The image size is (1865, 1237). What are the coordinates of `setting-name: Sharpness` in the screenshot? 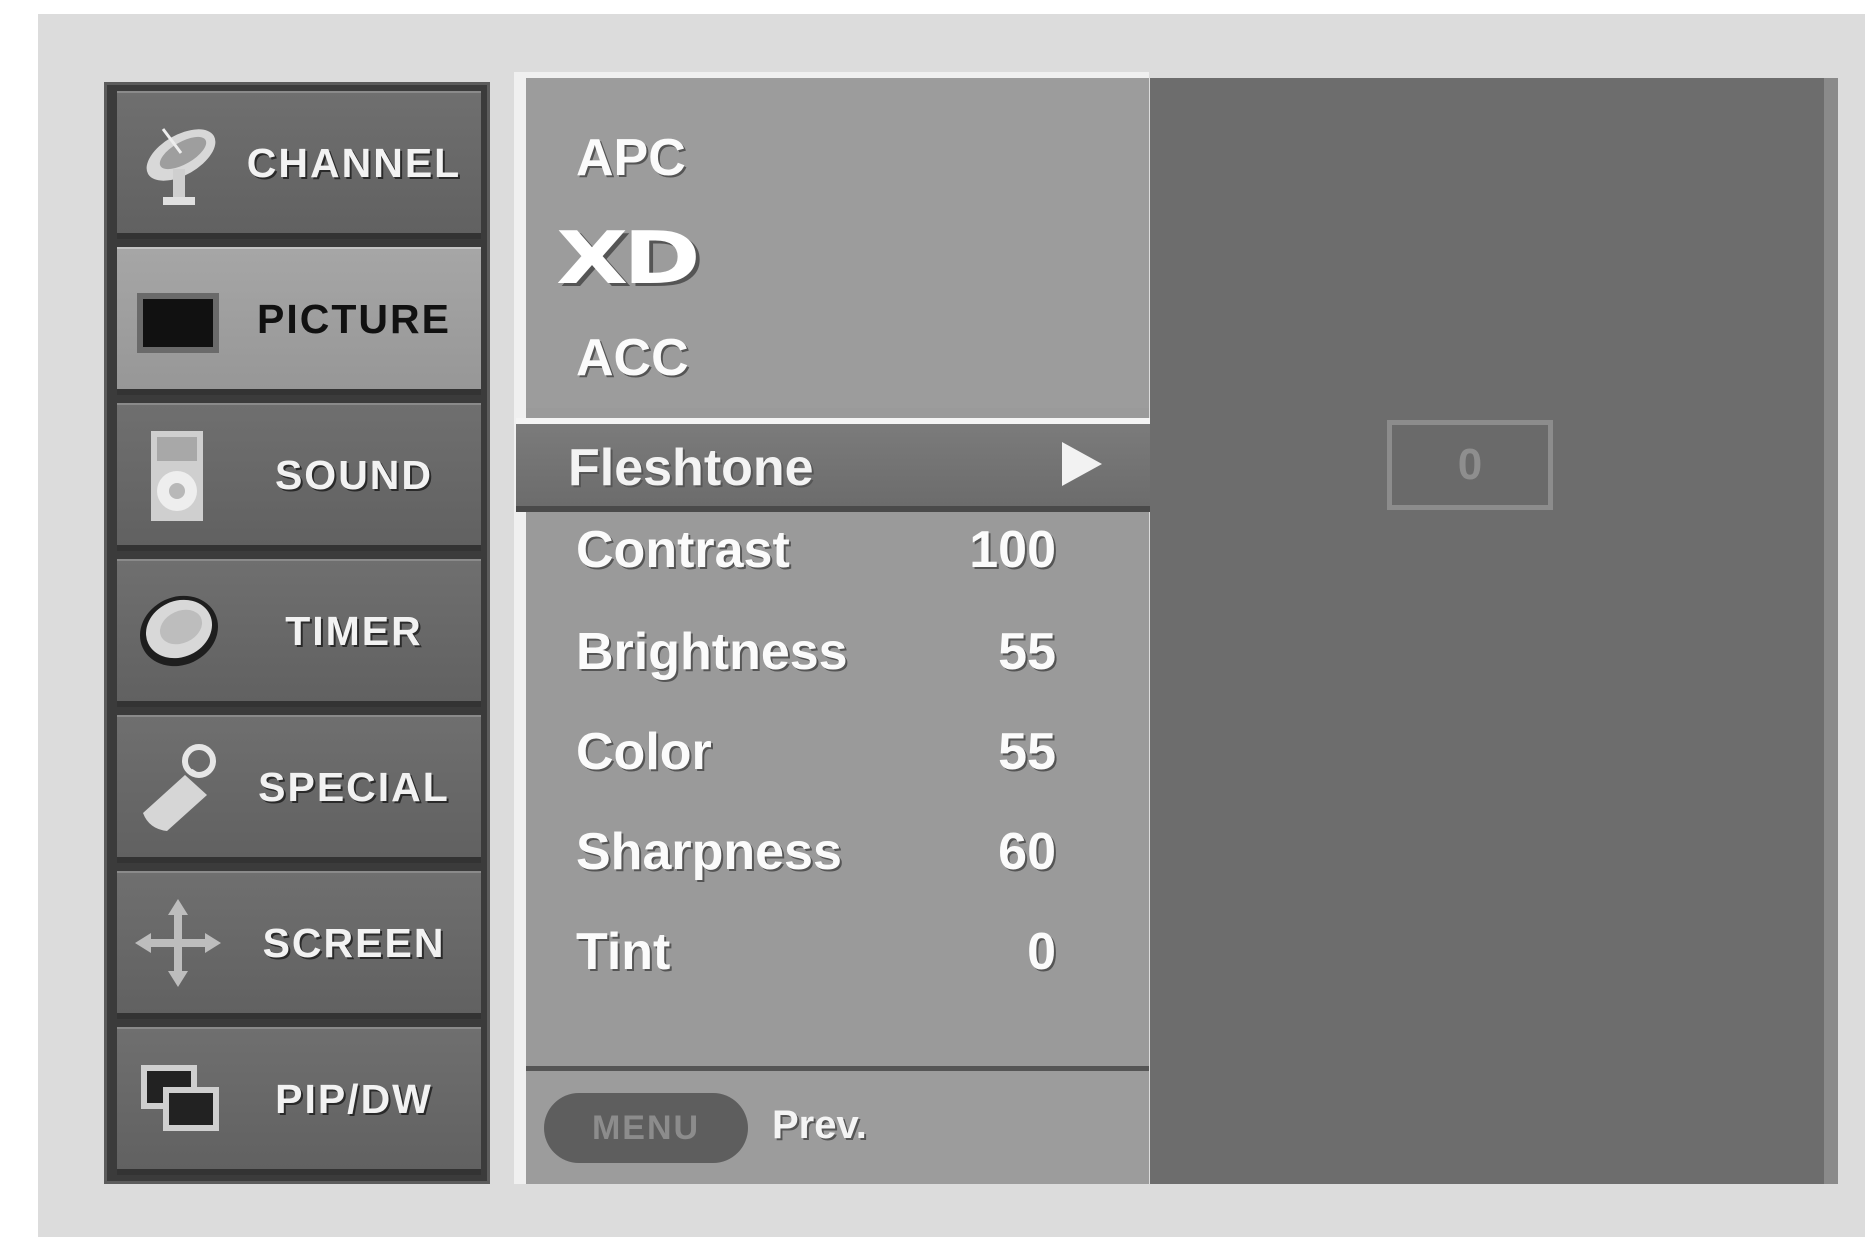 It's located at (709, 852).